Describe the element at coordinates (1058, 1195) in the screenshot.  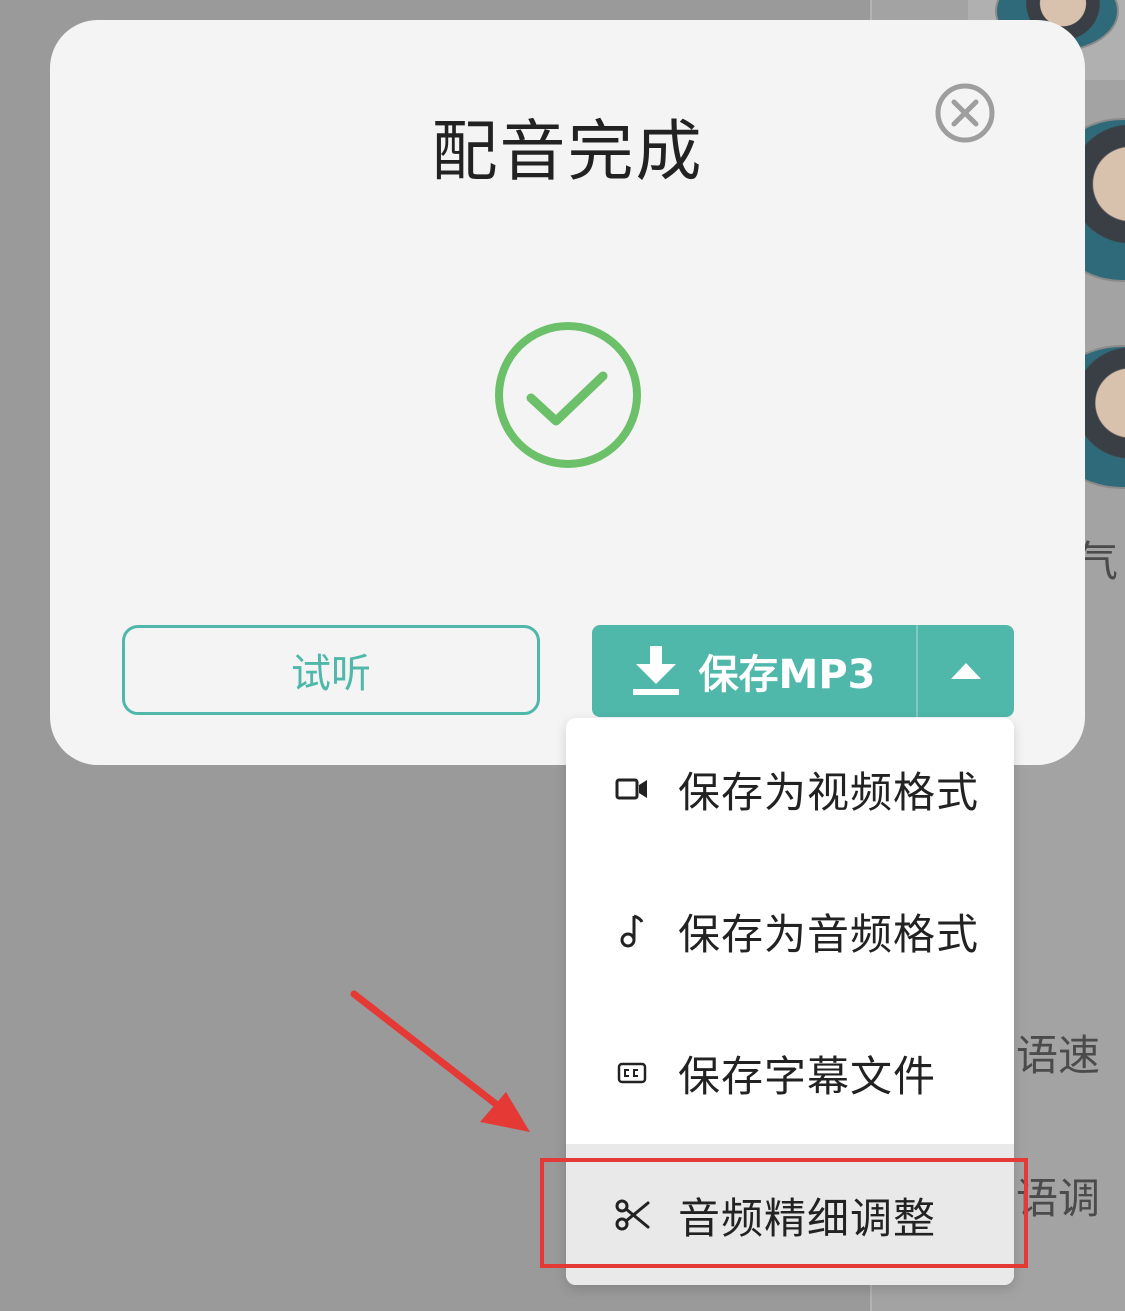
I see `background-label-tone: 语调` at that location.